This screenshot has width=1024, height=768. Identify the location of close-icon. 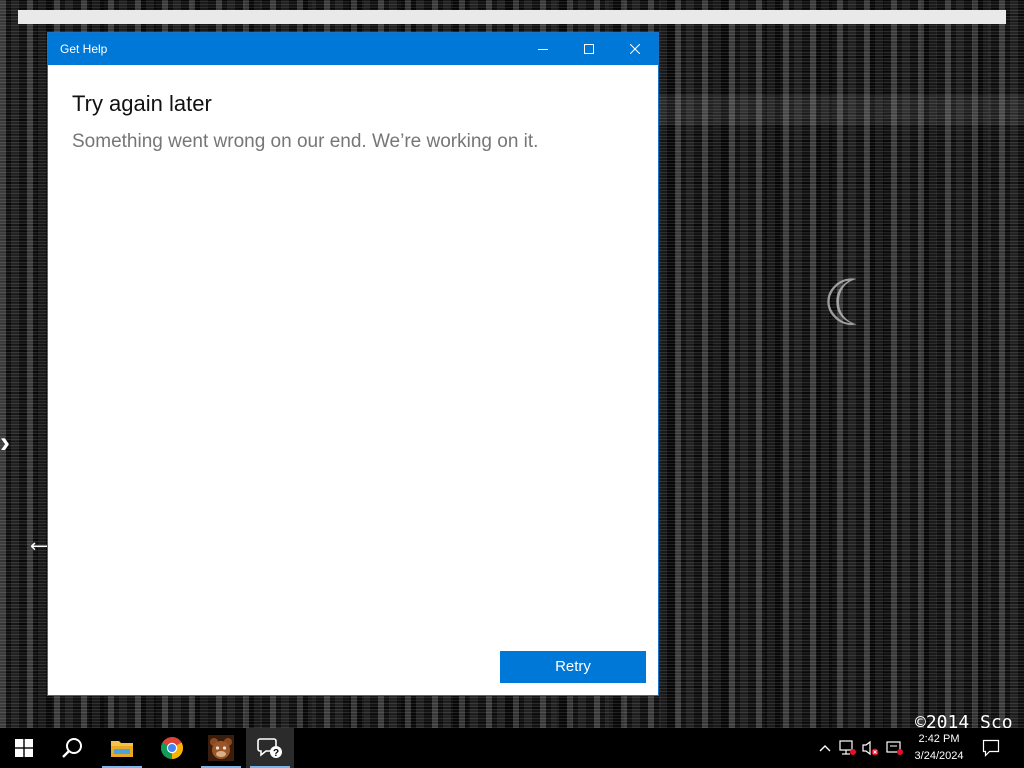
(635, 49).